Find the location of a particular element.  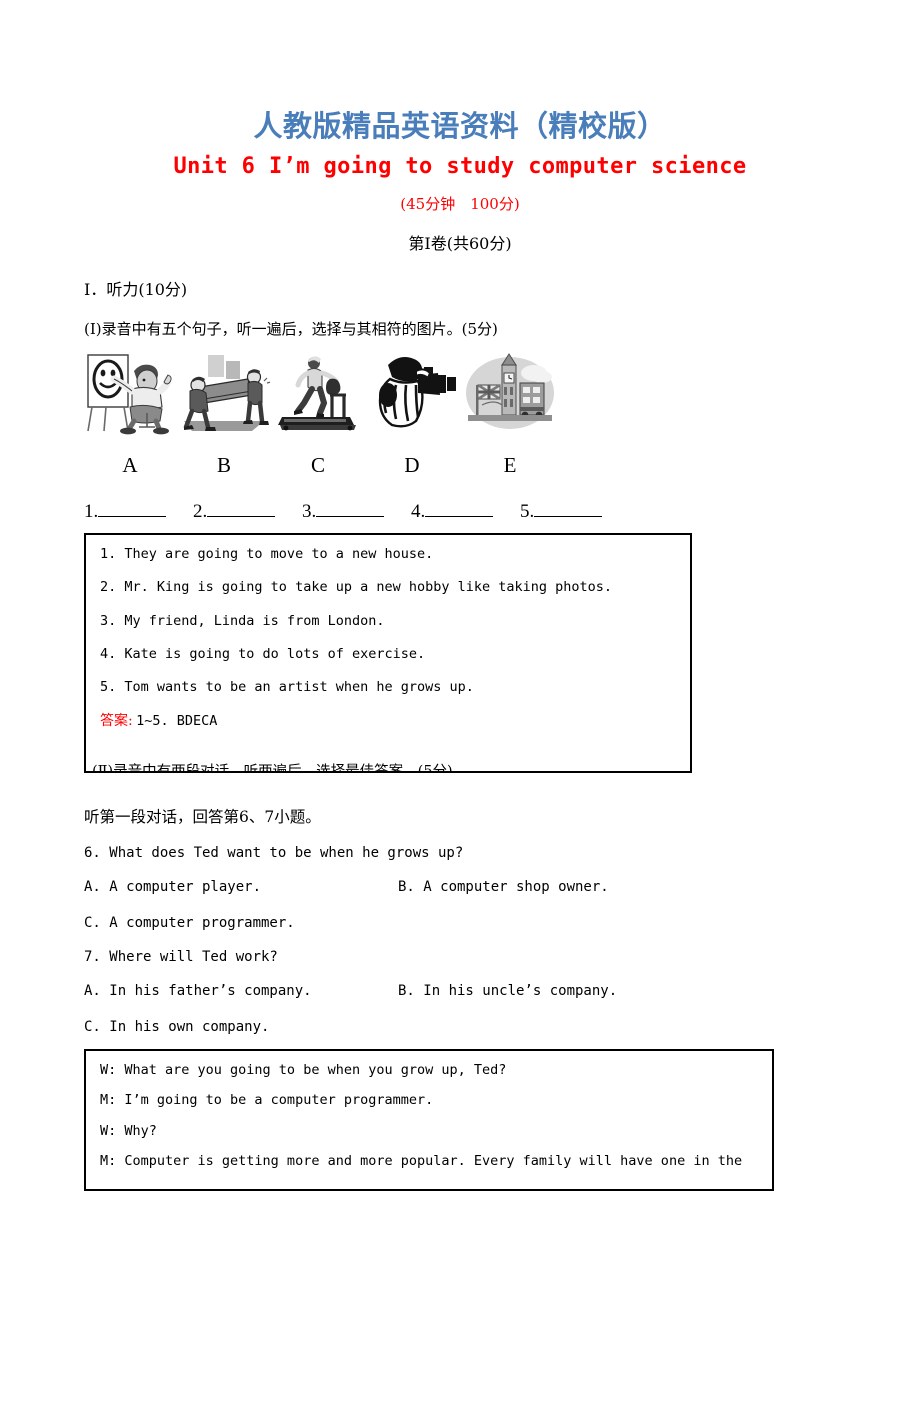

answer-blank-3-line is located at coordinates (350, 510).